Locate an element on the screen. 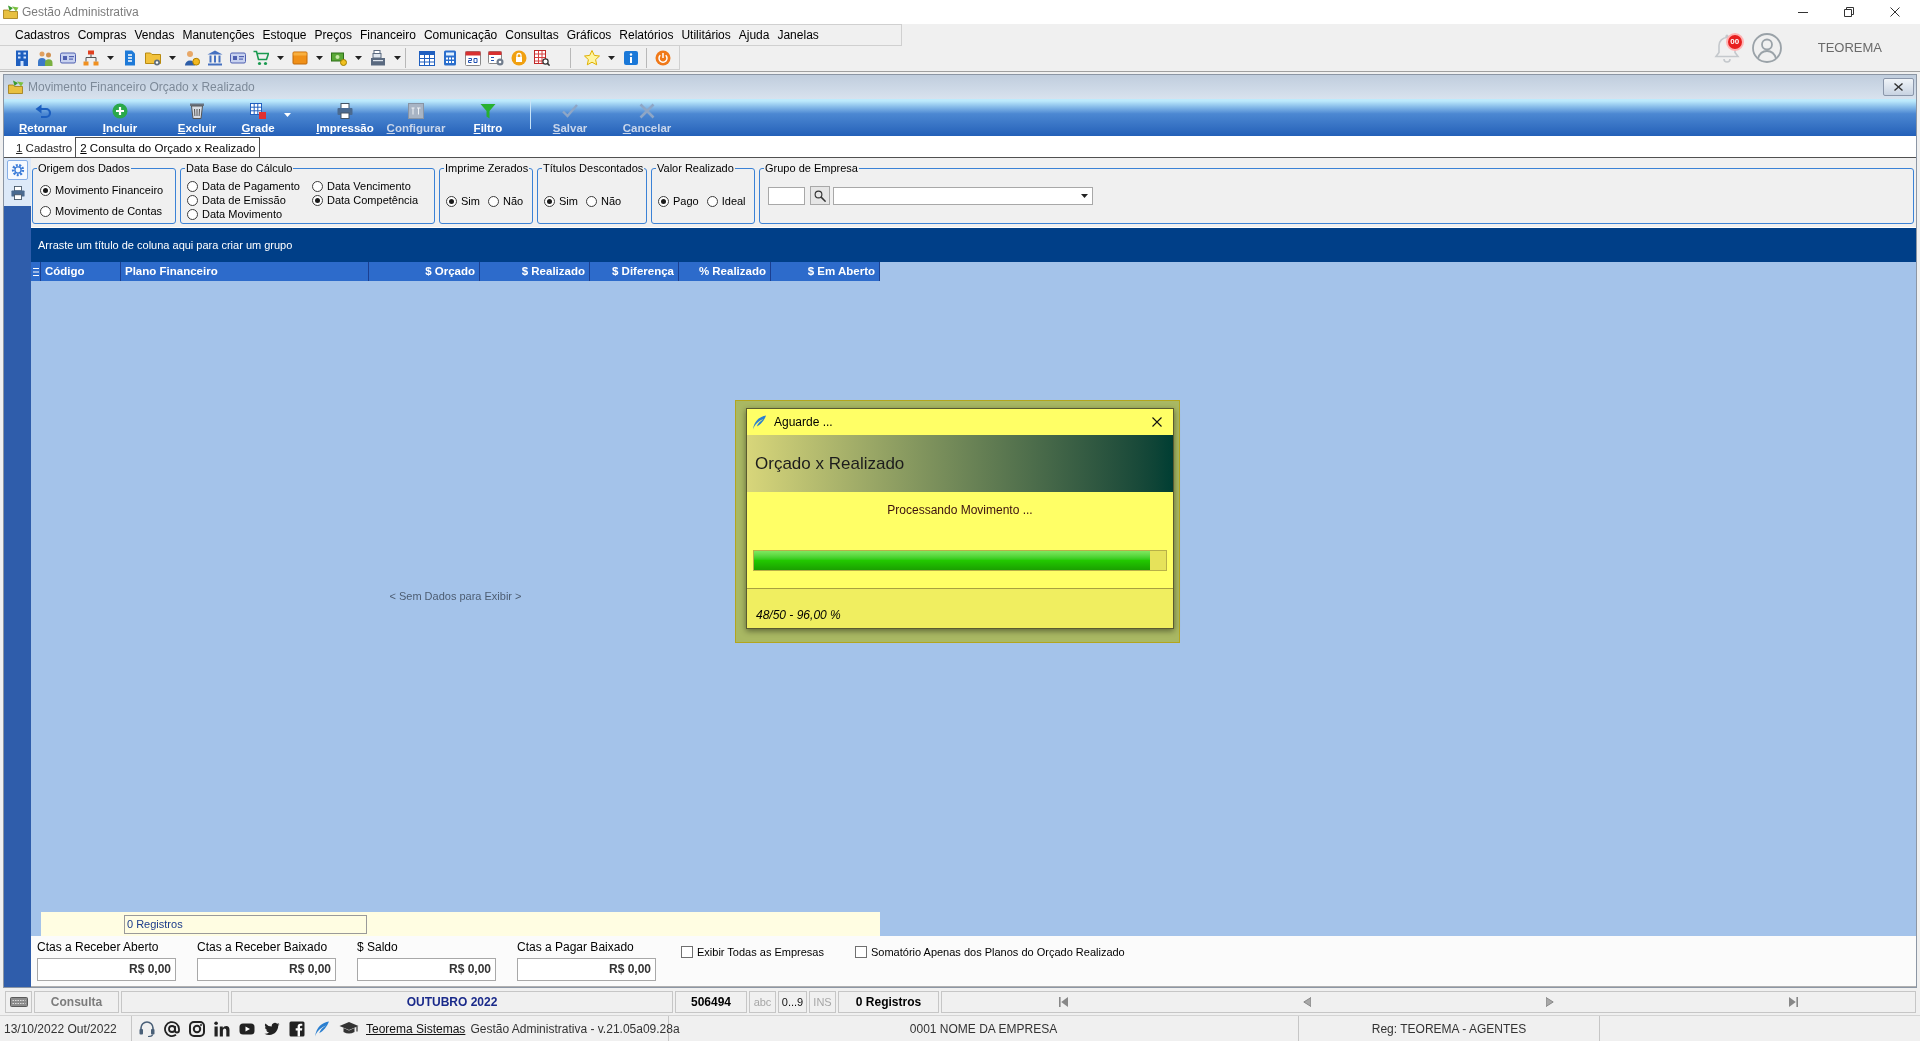  radio-label: Data Movimento is located at coordinates (242, 214).